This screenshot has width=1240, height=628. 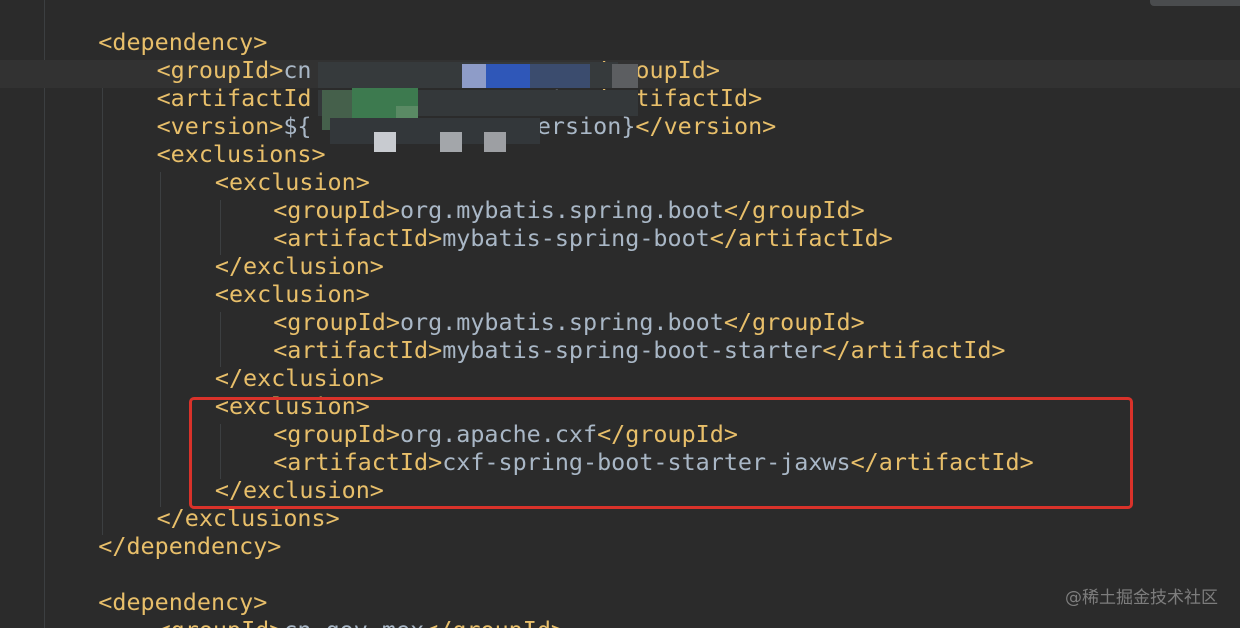 What do you see at coordinates (220, 126) in the screenshot?
I see `xml-tag: <version>` at bounding box center [220, 126].